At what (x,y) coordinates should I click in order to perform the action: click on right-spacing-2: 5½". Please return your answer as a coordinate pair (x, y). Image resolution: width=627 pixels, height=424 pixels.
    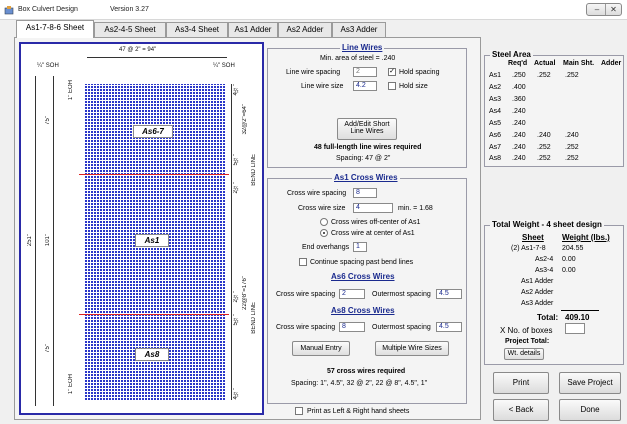
    Looking at the image, I should click on (236, 160).